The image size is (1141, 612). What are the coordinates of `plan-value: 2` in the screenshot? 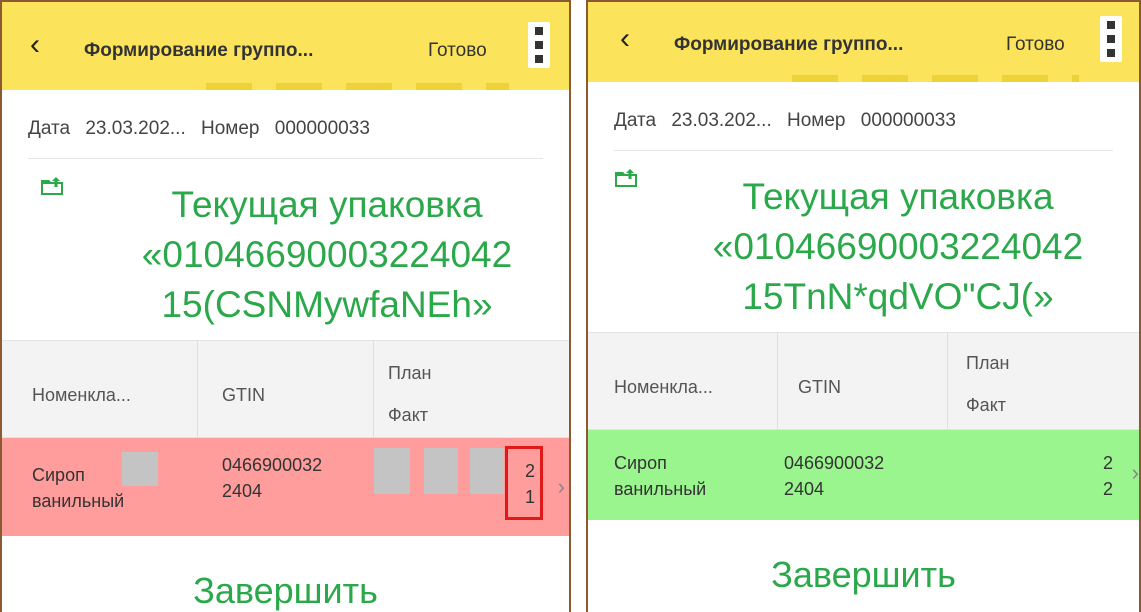 It's located at (1107, 463).